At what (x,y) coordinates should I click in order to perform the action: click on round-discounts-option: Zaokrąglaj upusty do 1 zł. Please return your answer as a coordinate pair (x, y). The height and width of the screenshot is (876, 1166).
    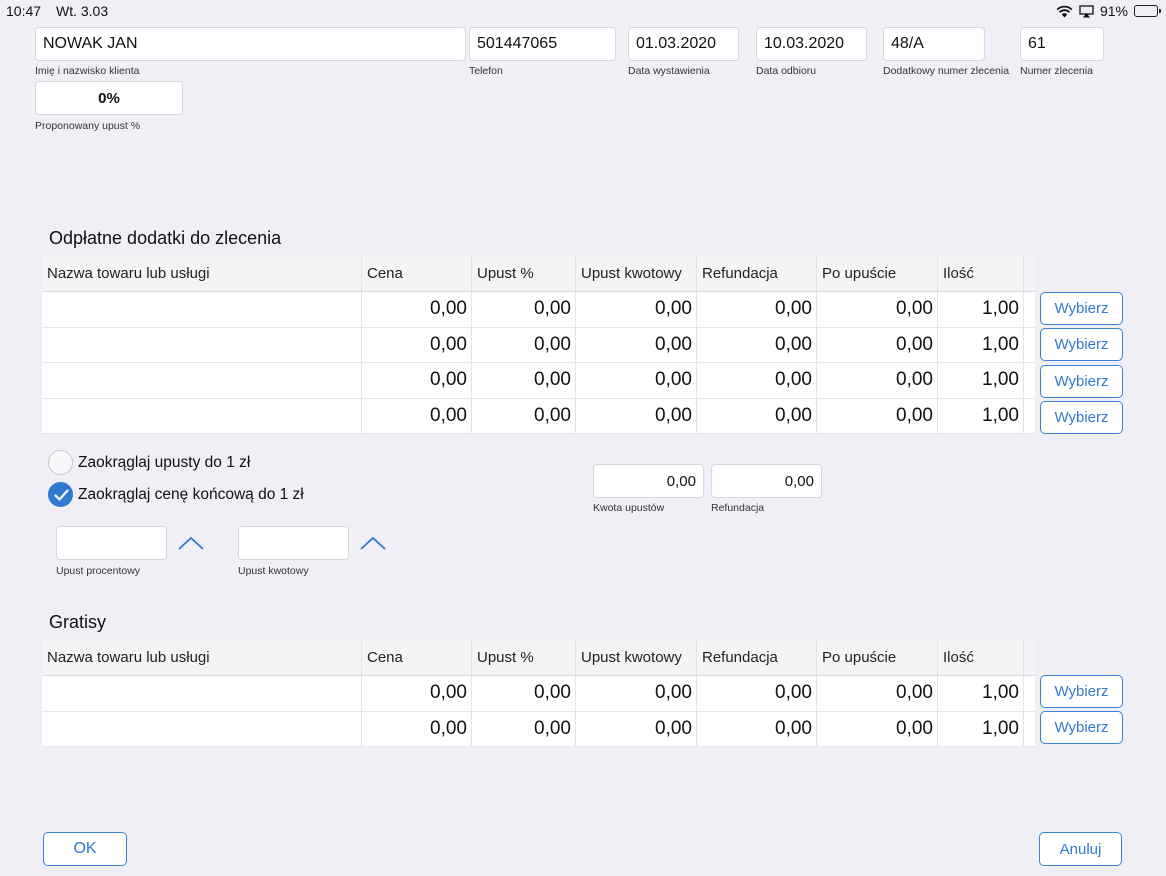
    Looking at the image, I should click on (149, 462).